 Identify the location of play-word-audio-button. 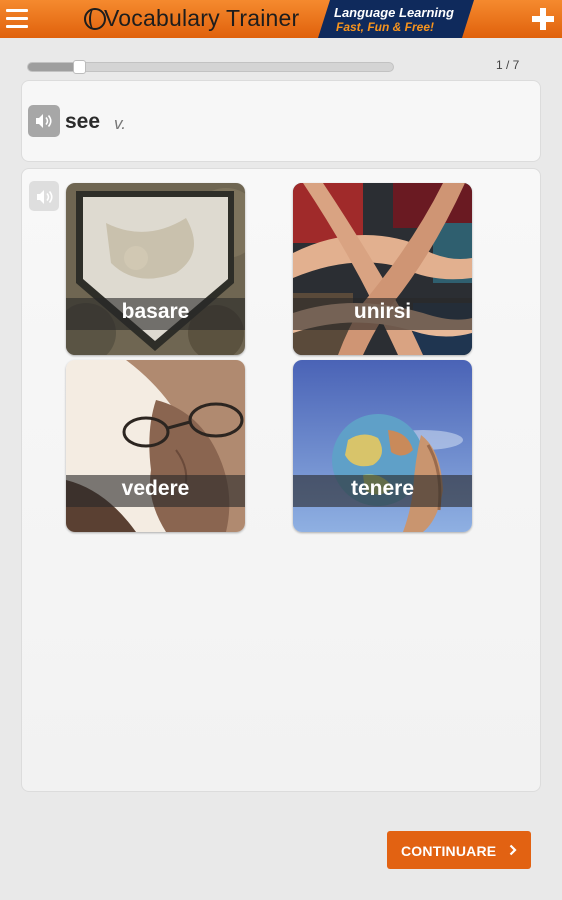
(44, 121).